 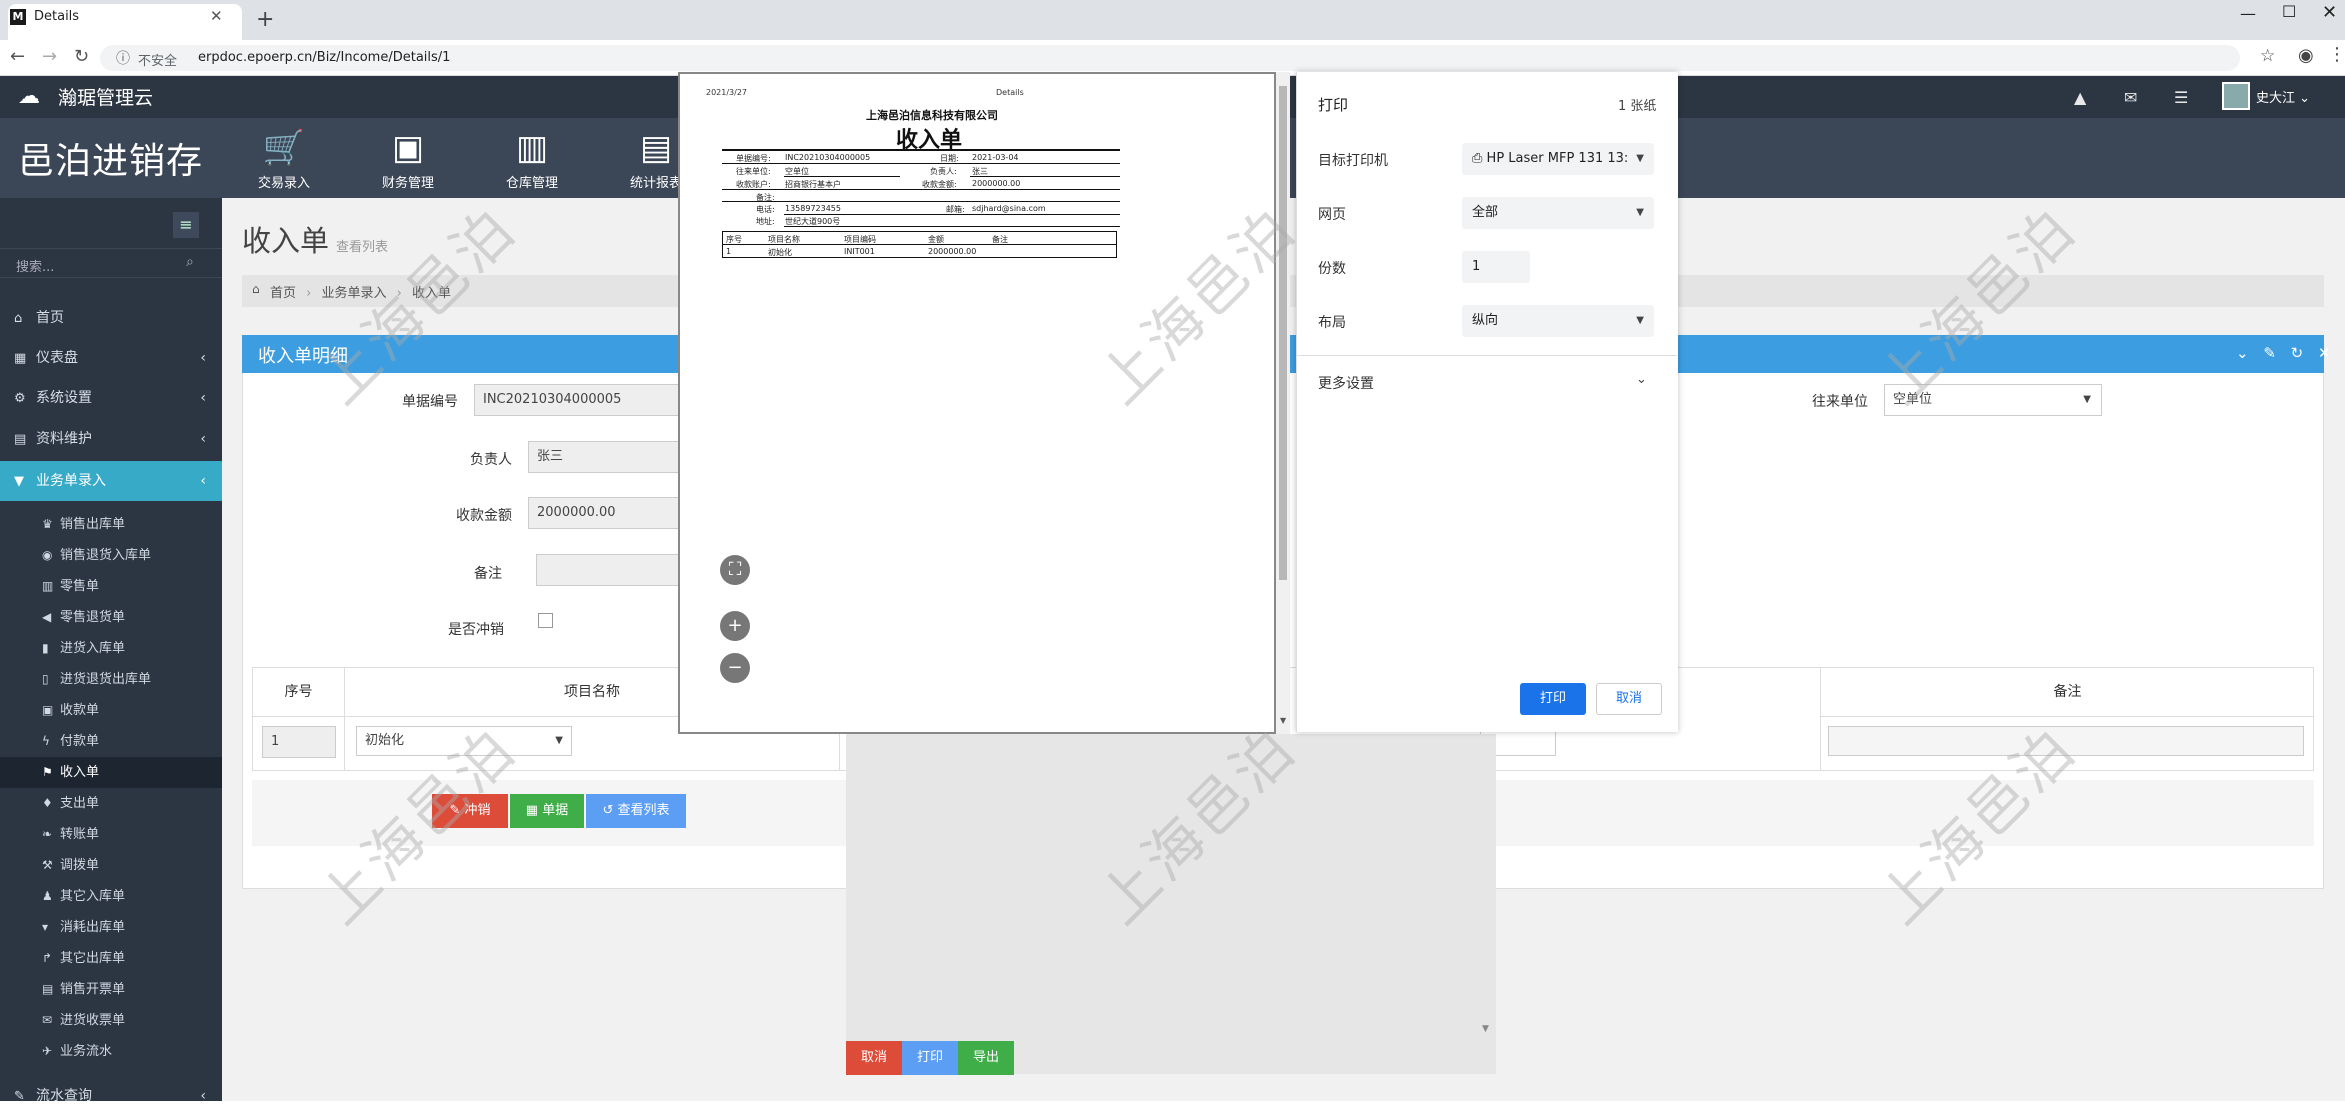 What do you see at coordinates (2306, 55) in the screenshot?
I see `account-icon: ◉` at bounding box center [2306, 55].